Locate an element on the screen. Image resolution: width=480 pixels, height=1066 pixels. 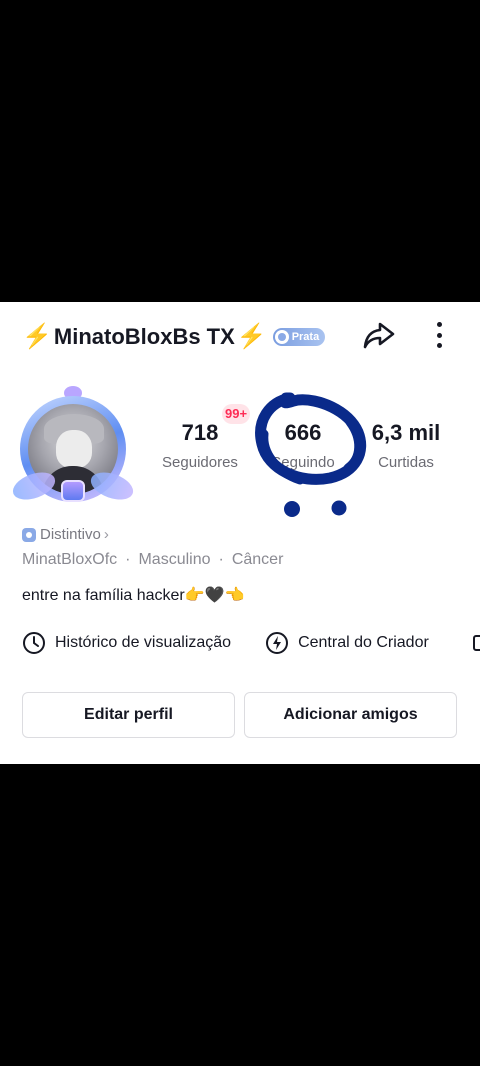
more-links-icon is located at coordinates (476, 643).